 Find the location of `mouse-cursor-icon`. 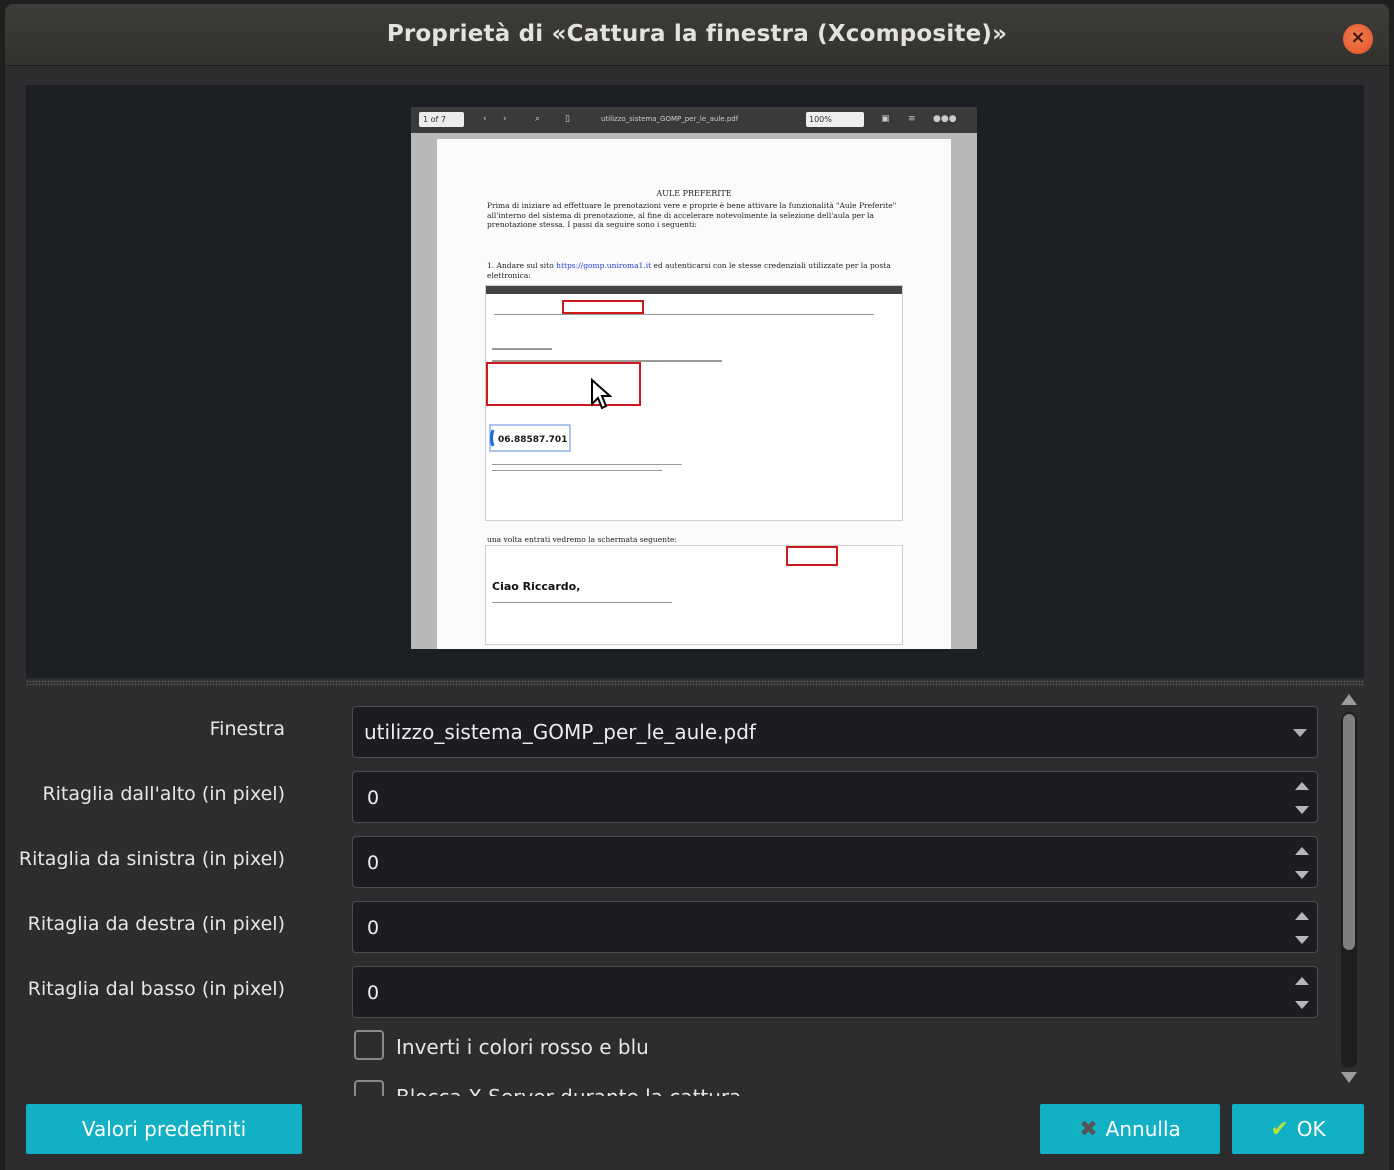

mouse-cursor-icon is located at coordinates (601, 394).